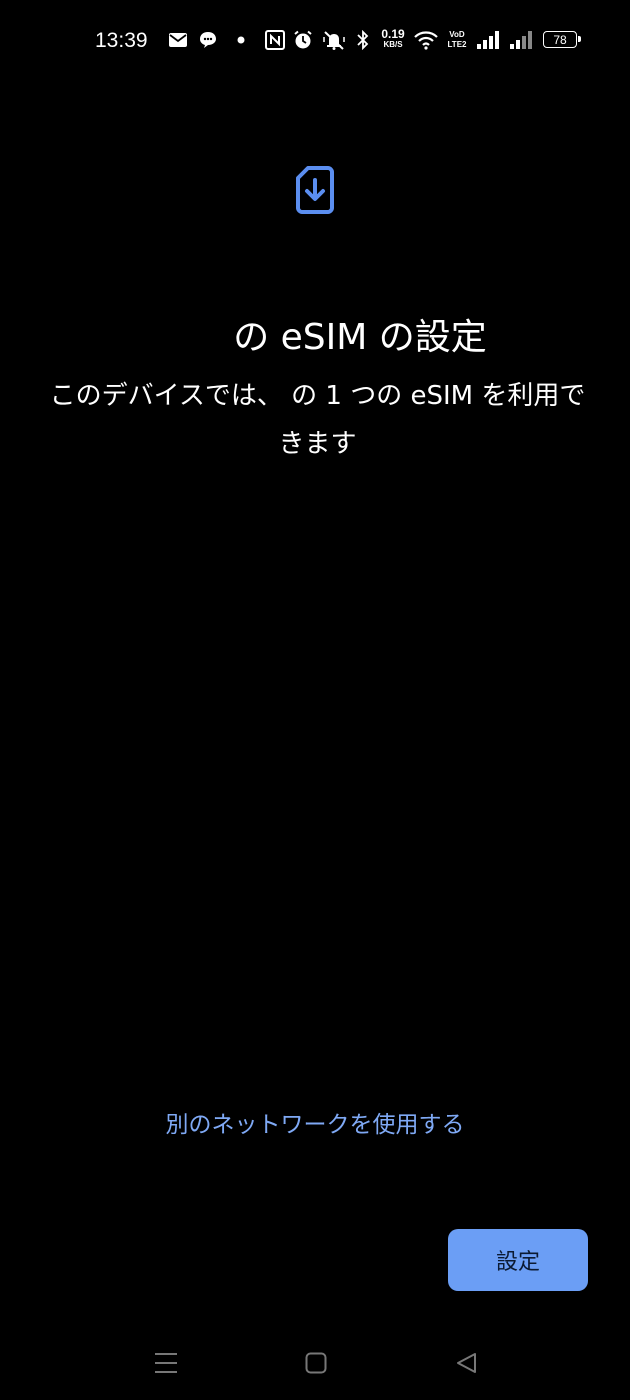  Describe the element at coordinates (466, 1363) in the screenshot. I see `back-icon` at that location.